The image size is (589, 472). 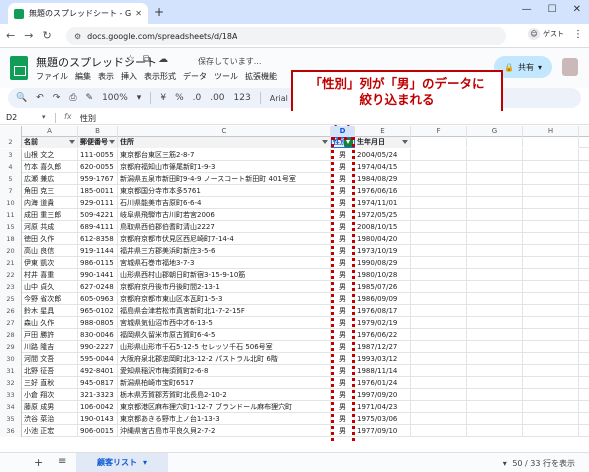 What do you see at coordinates (224, 287) in the screenshot?
I see `address-cell: 京都府京丹後市丹後町間2-13-1` at bounding box center [224, 287].